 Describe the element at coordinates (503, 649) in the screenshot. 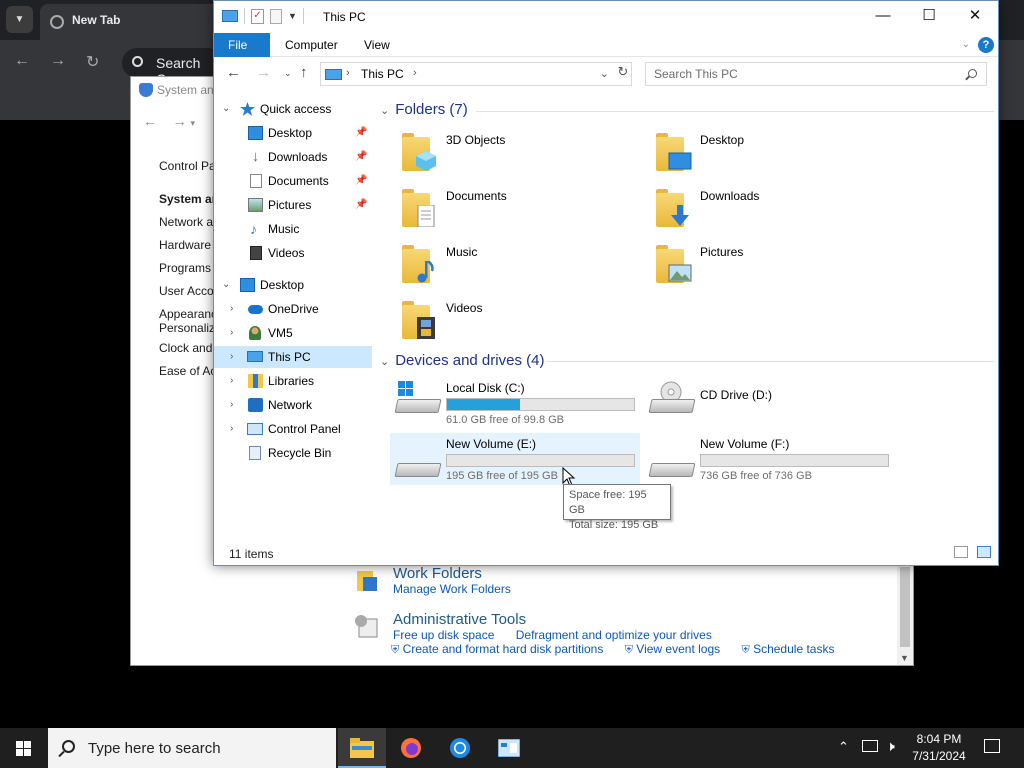

I see `create-format-partitions-link: Create and format hard disk partitions` at that location.